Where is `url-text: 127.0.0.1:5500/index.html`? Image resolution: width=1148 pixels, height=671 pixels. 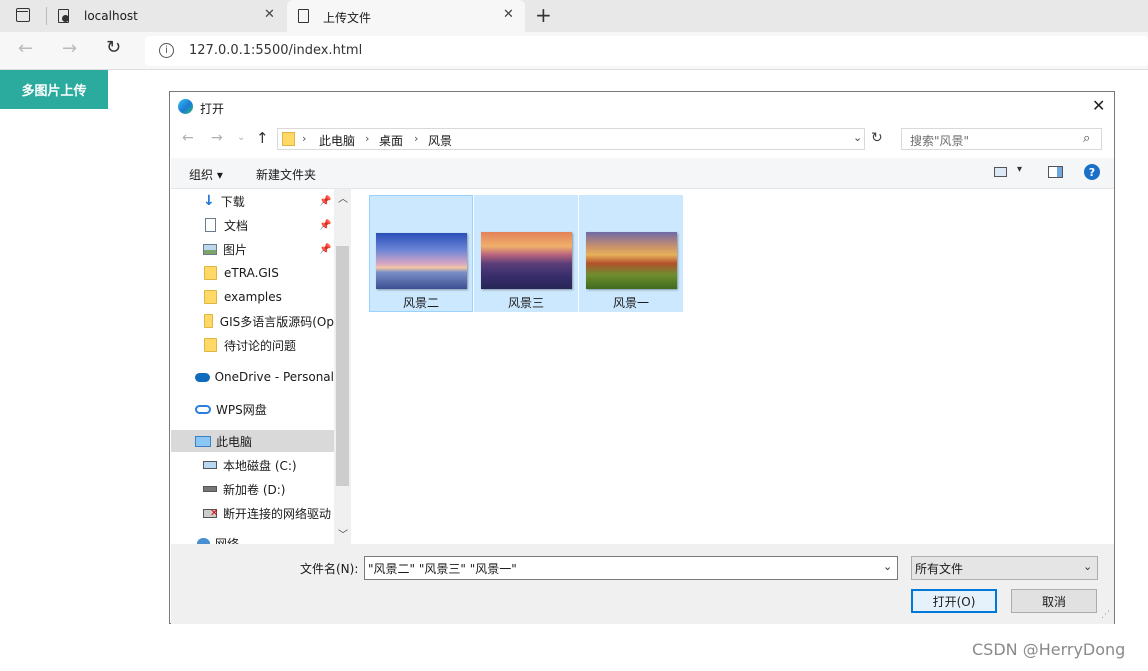
url-text: 127.0.0.1:5500/index.html is located at coordinates (275, 50).